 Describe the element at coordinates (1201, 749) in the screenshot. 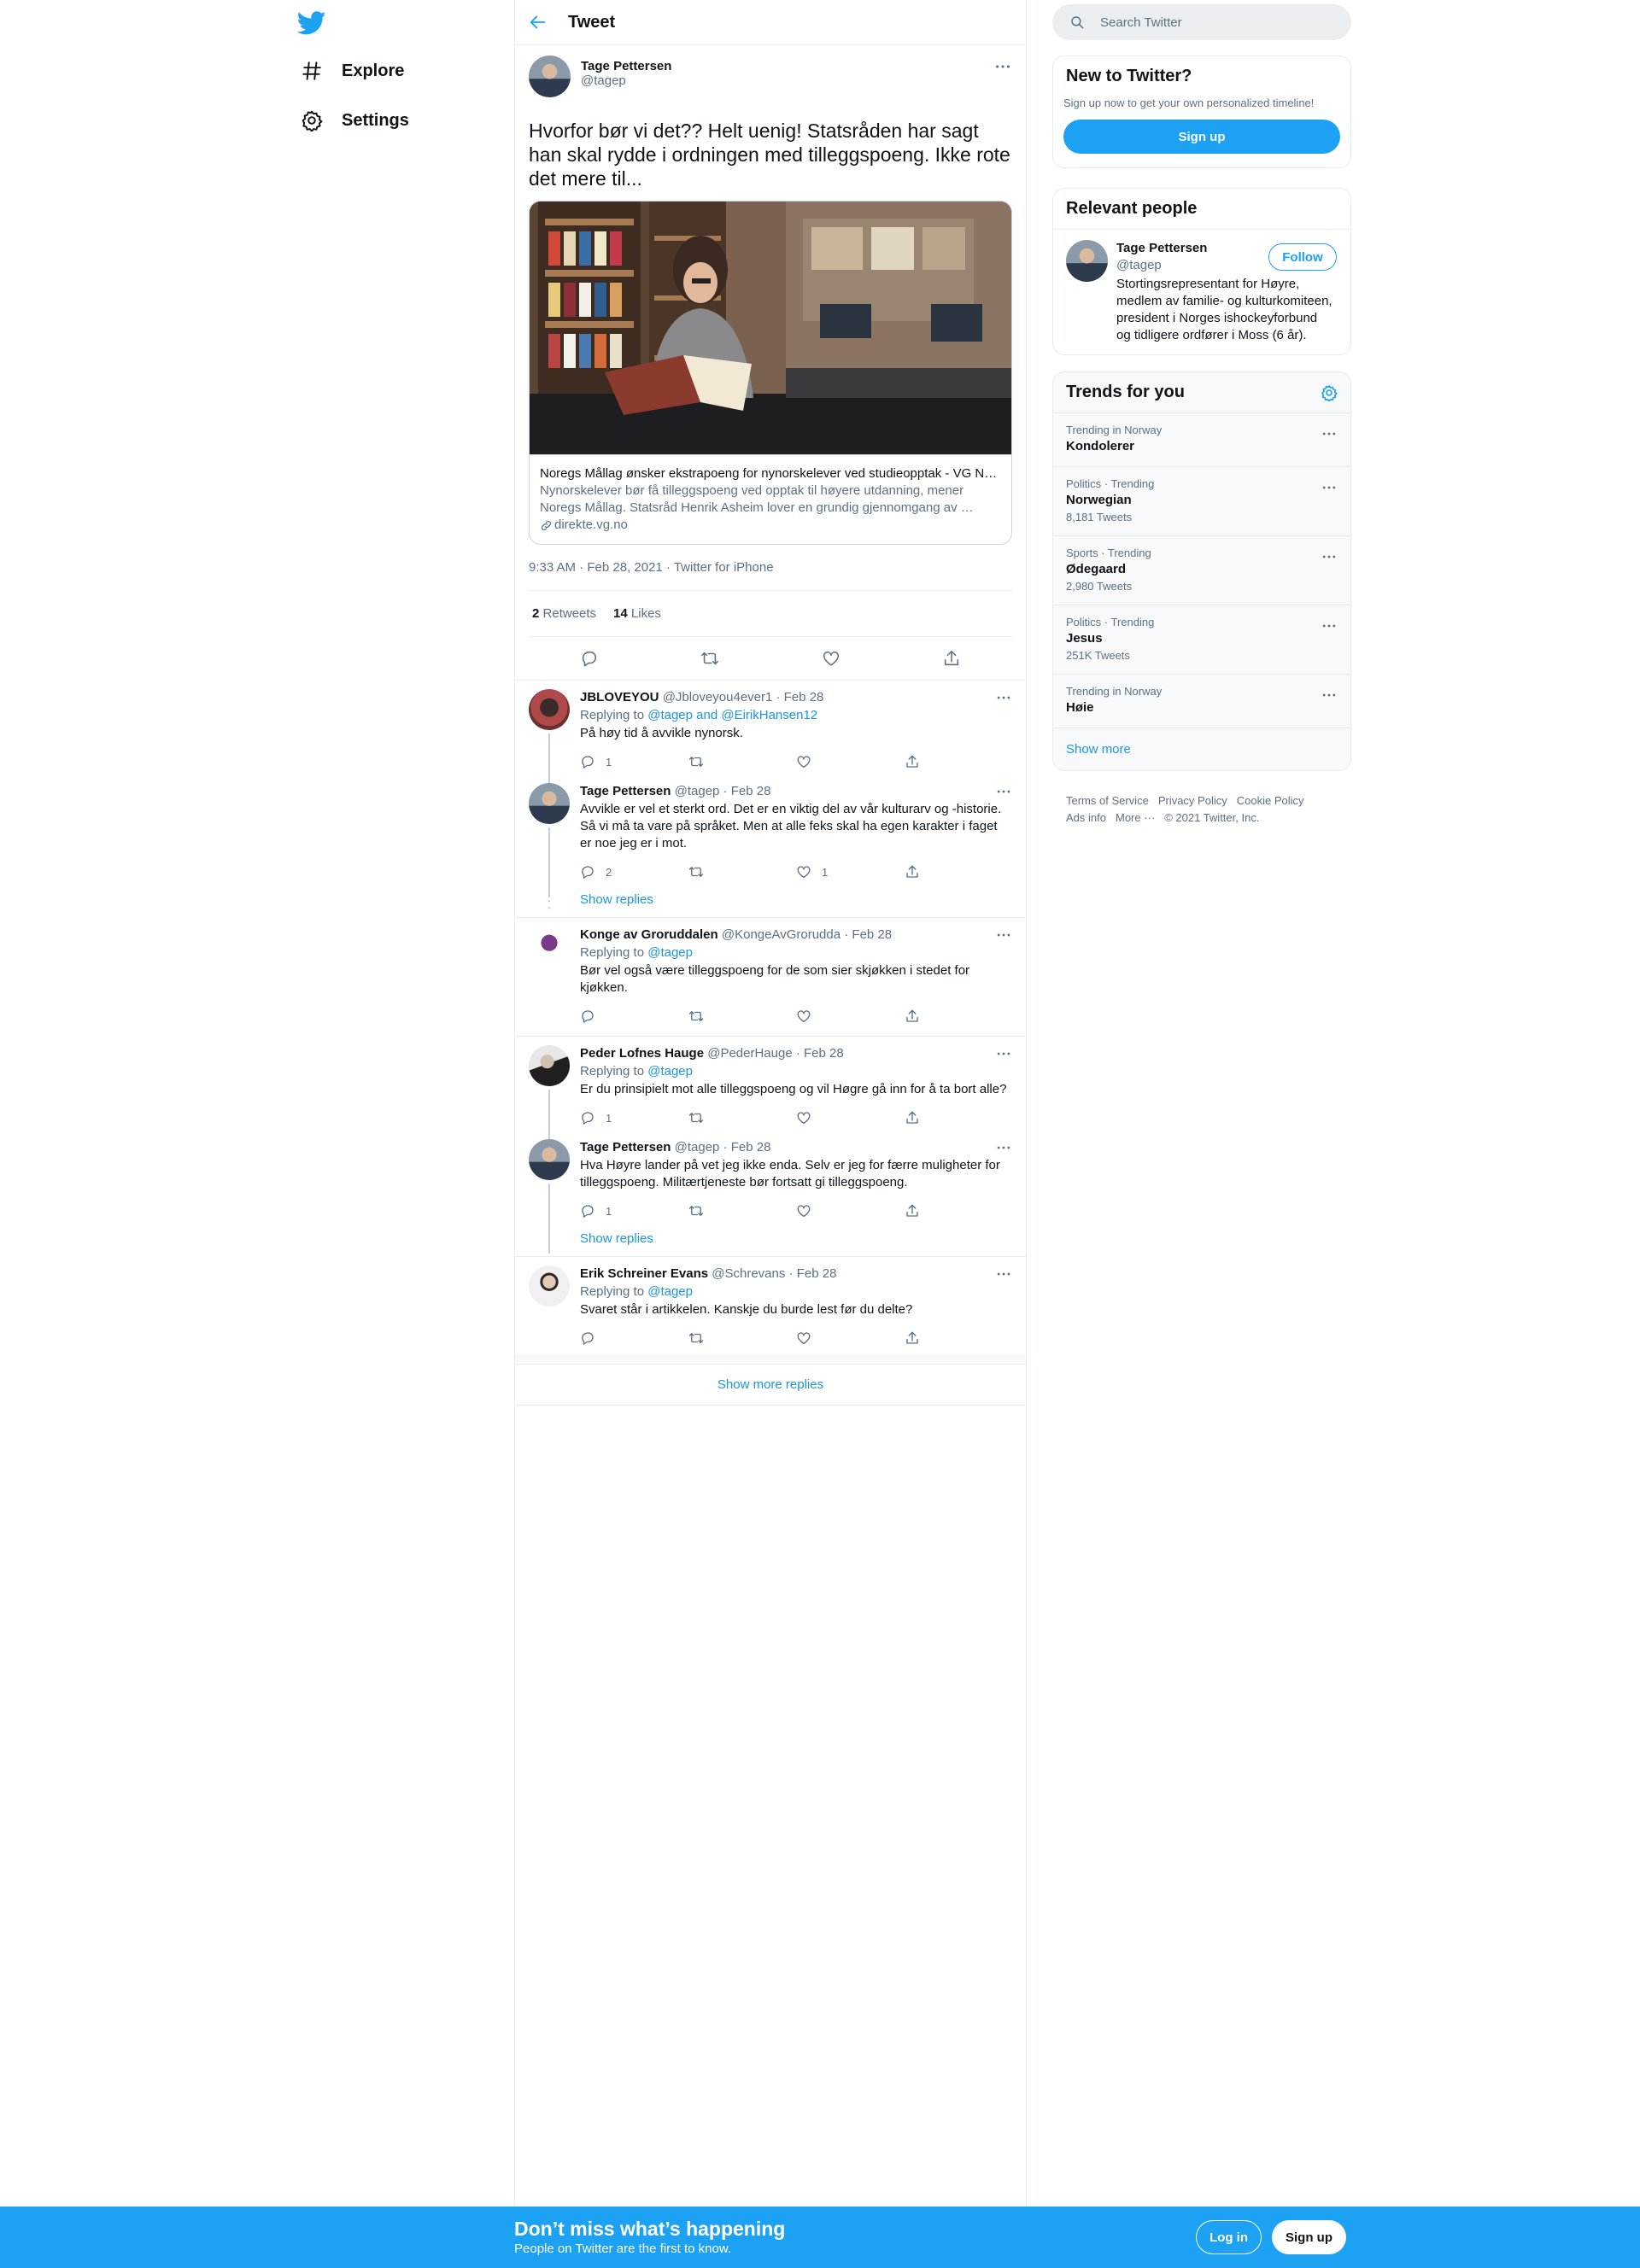

I see `show-more-trends-link: Show more` at that location.